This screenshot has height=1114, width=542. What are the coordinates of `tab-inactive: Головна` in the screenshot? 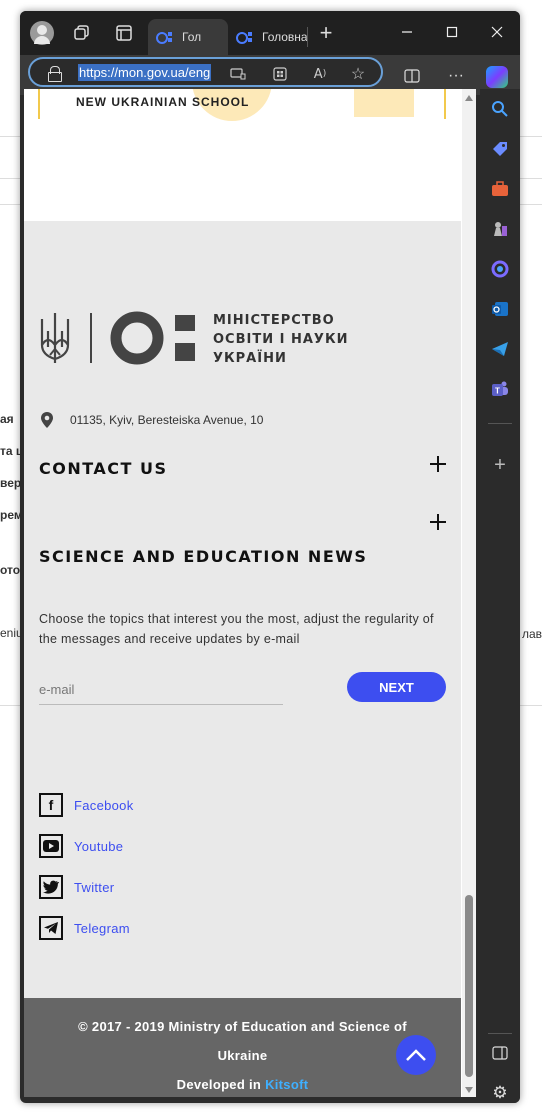 It's located at (268, 37).